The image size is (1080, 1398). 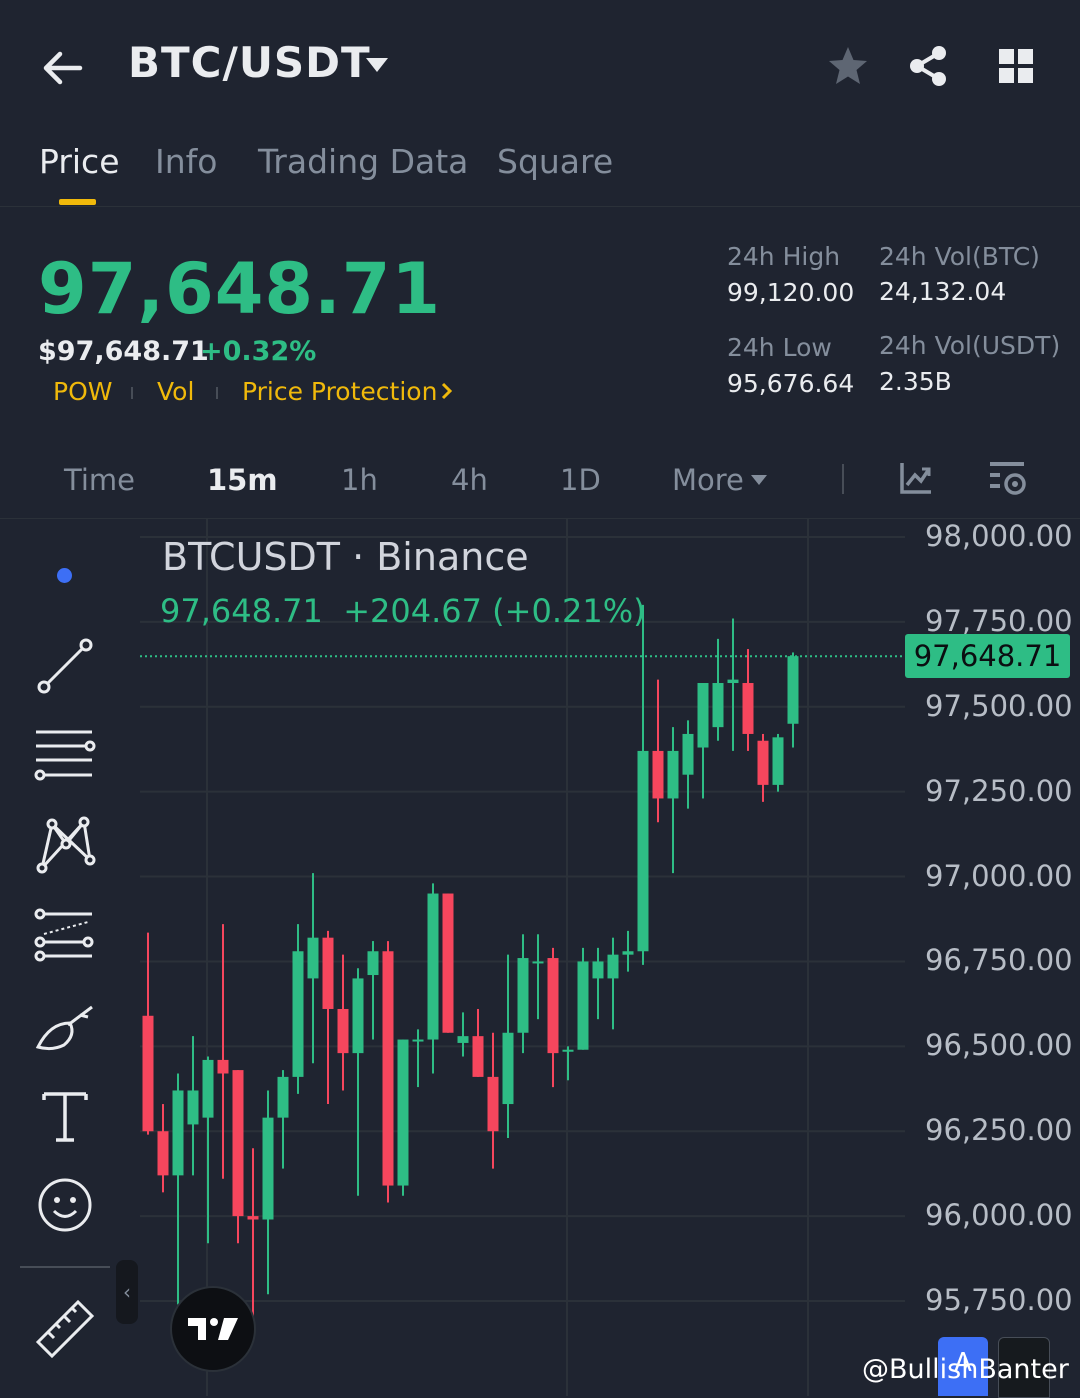 I want to click on low-label: 24h Low, so click(x=779, y=347).